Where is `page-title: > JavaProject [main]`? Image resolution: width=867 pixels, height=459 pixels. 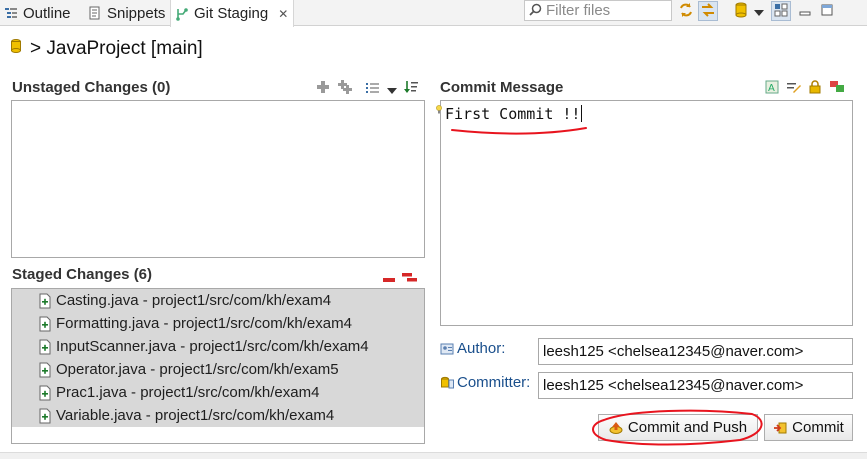 page-title: > JavaProject [main] is located at coordinates (116, 48).